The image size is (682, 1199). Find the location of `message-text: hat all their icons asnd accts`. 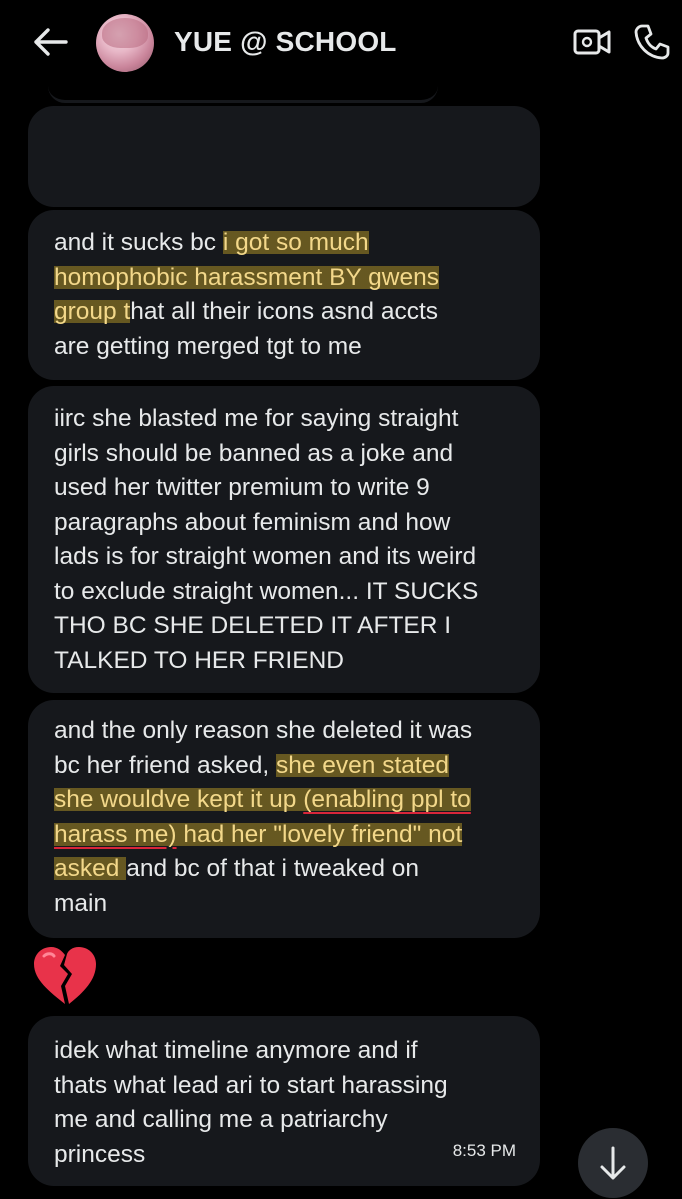

message-text: hat all their icons asnd accts is located at coordinates (284, 311).